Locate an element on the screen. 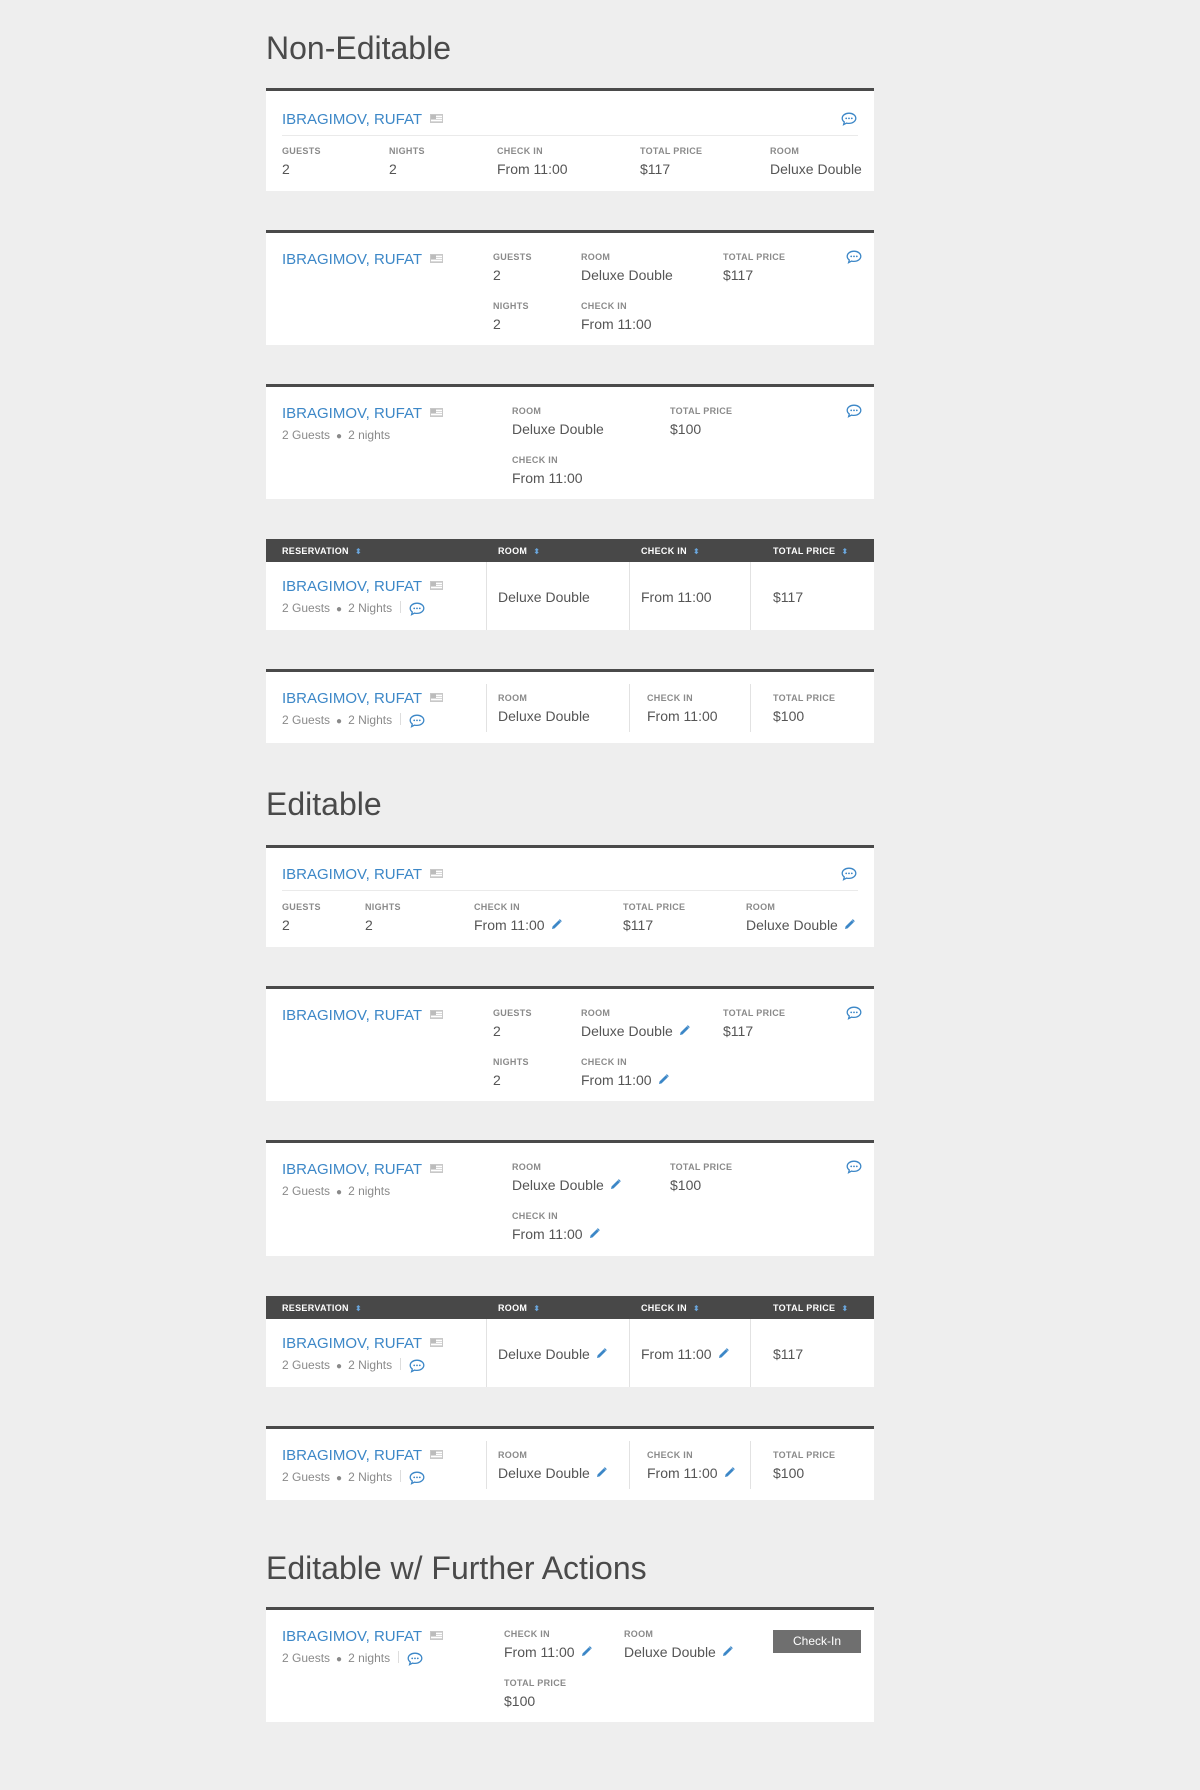 The height and width of the screenshot is (1790, 1200). check-in-button: Check-In is located at coordinates (817, 1641).